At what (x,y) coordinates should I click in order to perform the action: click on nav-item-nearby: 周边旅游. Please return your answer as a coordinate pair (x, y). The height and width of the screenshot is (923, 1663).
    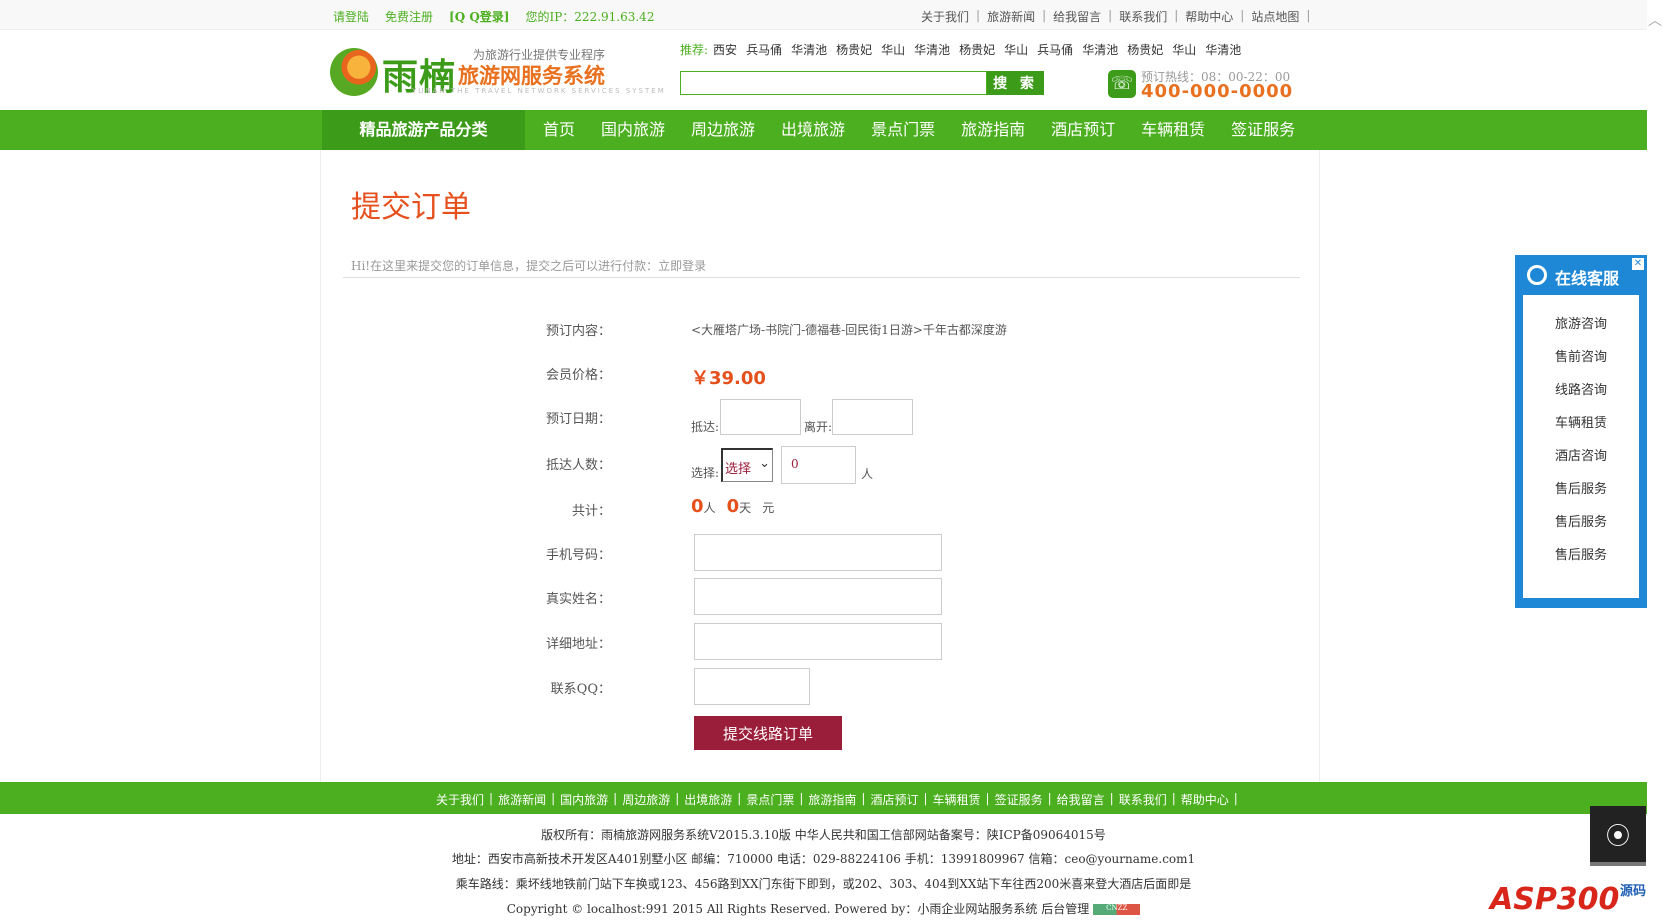
    Looking at the image, I should click on (723, 130).